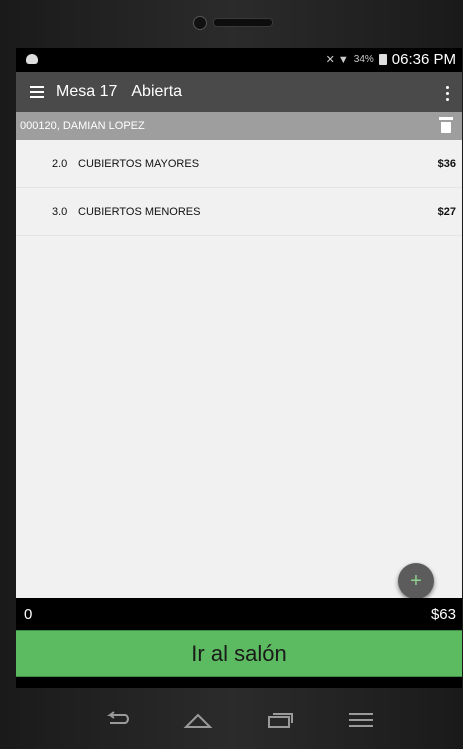 This screenshot has width=463, height=749. I want to click on status-time: 06:36 PM, so click(423, 59).